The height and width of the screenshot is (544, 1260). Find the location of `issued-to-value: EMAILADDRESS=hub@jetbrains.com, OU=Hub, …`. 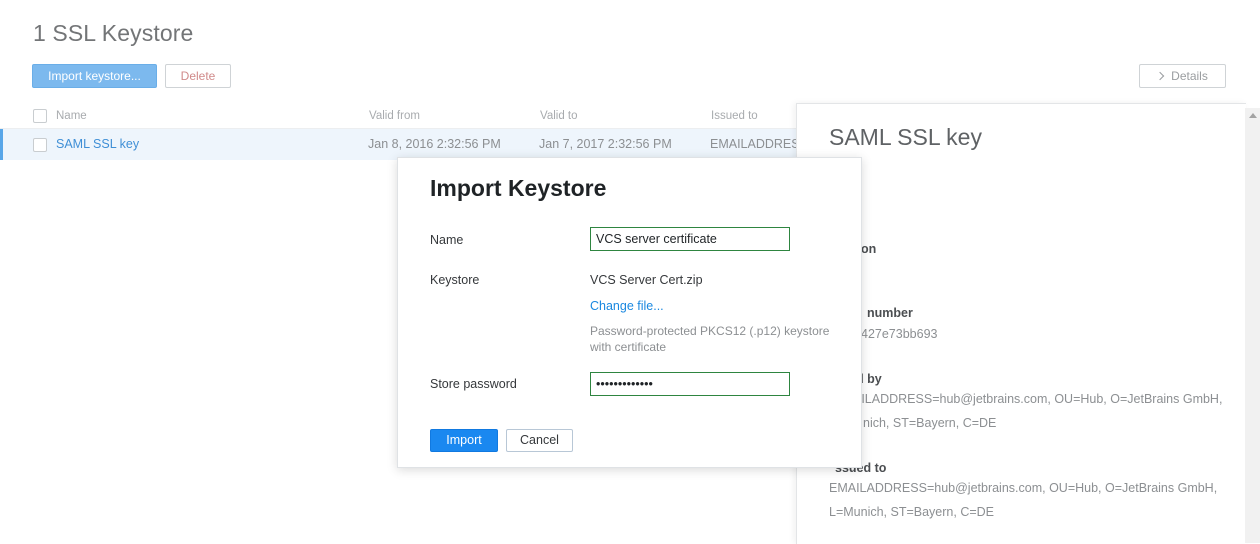

issued-to-value: EMAILADDRESS=hub@jetbrains.com, OU=Hub, … is located at coordinates (1023, 488).